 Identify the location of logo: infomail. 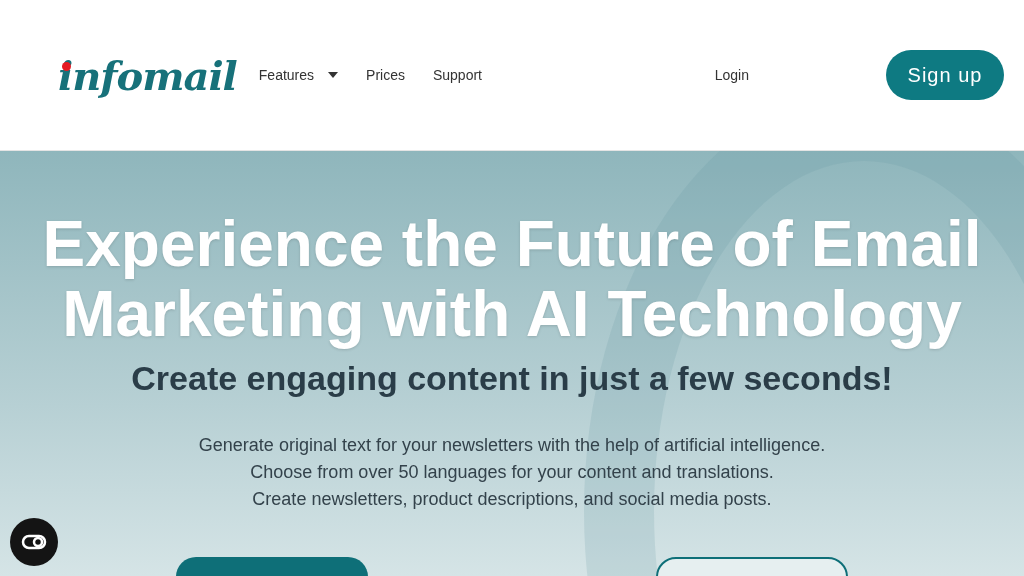
(147, 75).